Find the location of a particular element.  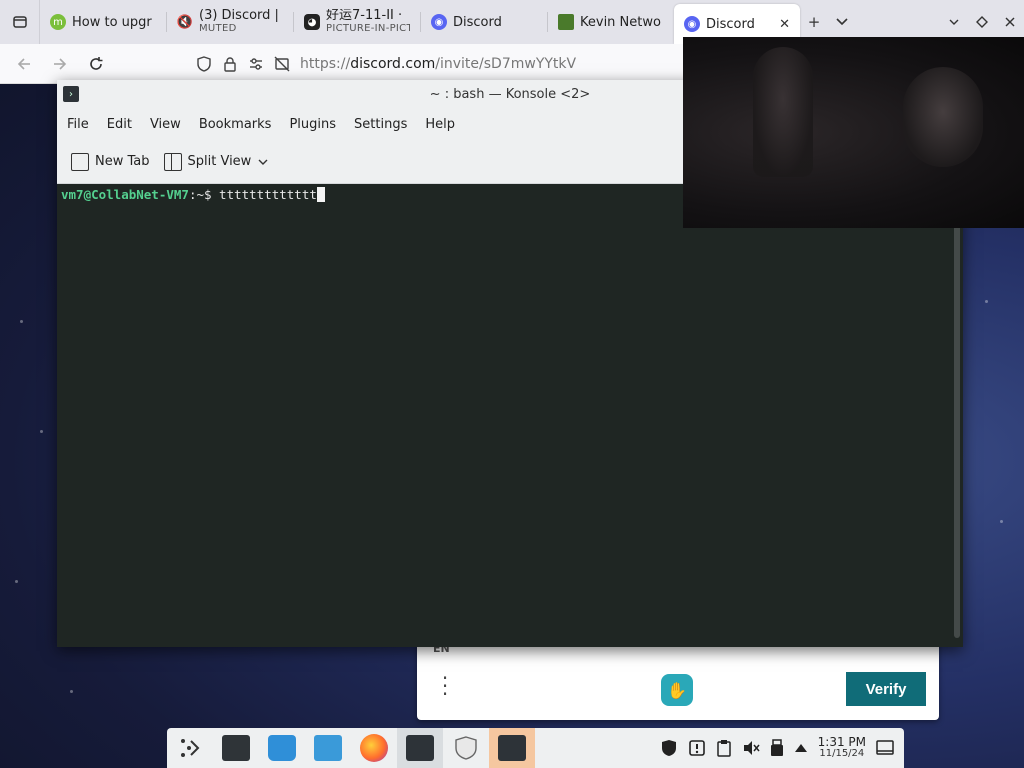

new-tab-icon is located at coordinates (80, 161).